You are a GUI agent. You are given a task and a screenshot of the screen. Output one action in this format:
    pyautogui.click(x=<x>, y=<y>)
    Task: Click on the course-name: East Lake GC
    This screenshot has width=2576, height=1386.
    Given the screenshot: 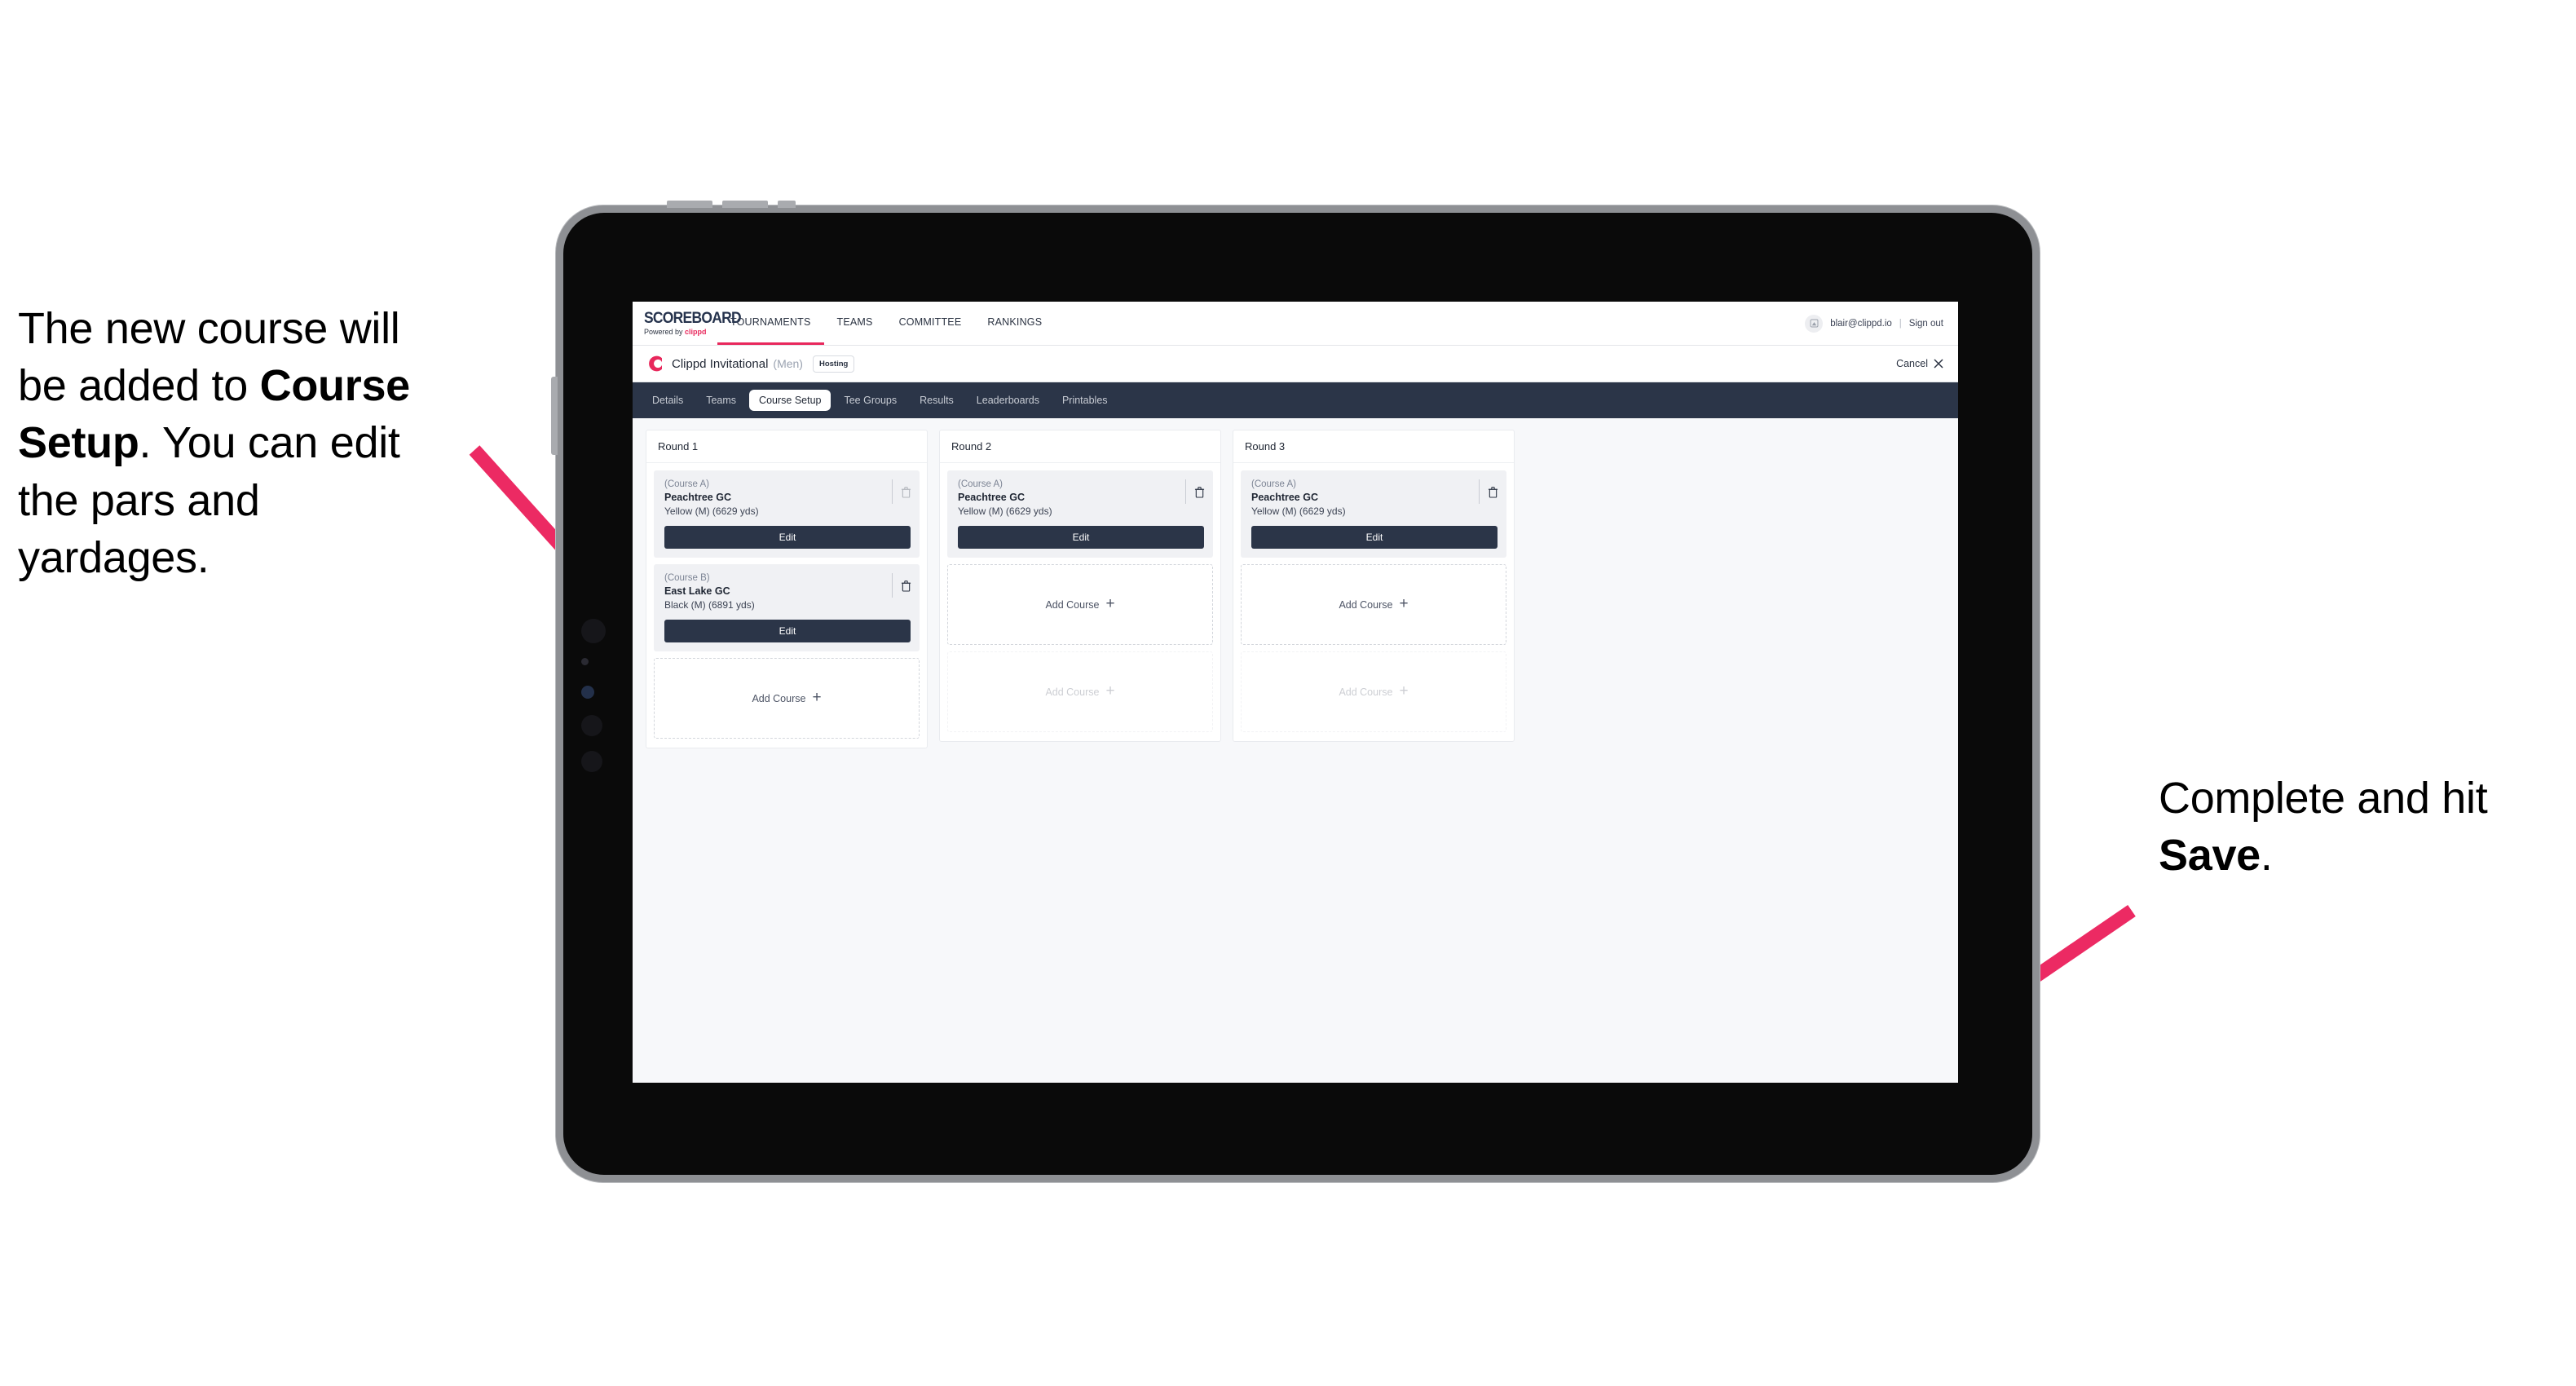 What is the action you would take?
    pyautogui.click(x=697, y=591)
    